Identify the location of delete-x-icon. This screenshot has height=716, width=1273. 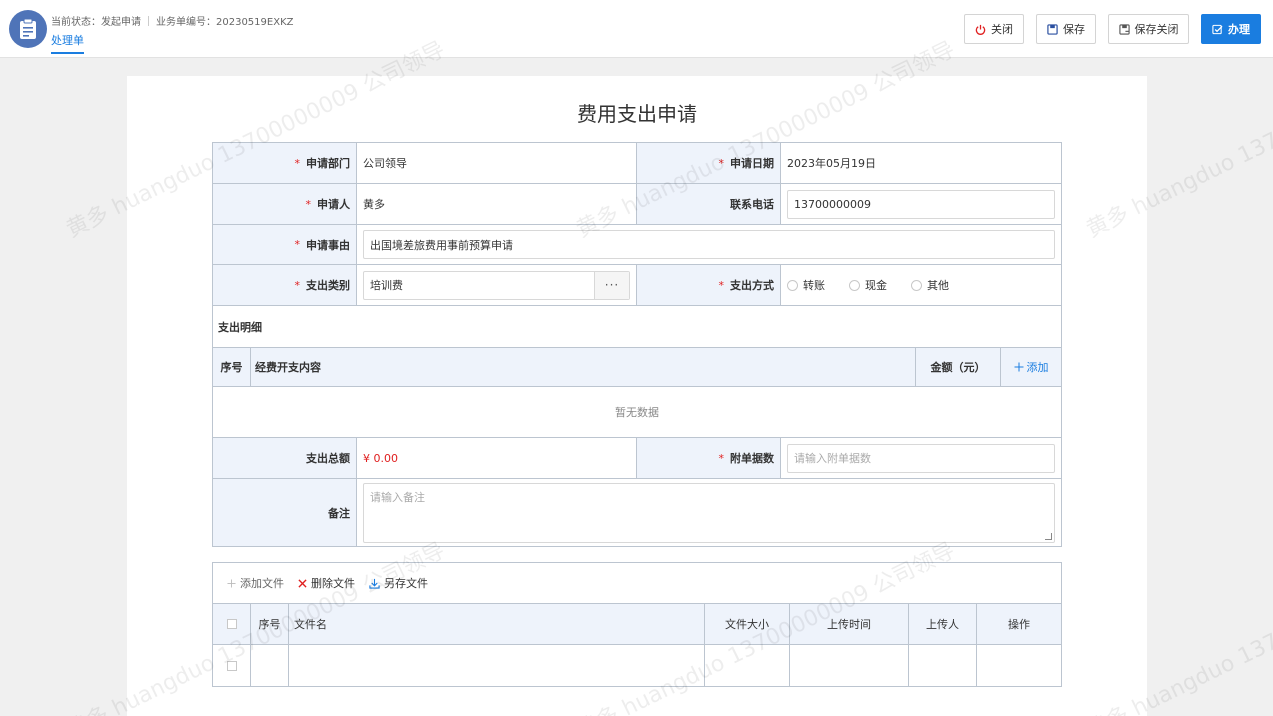
(302, 583).